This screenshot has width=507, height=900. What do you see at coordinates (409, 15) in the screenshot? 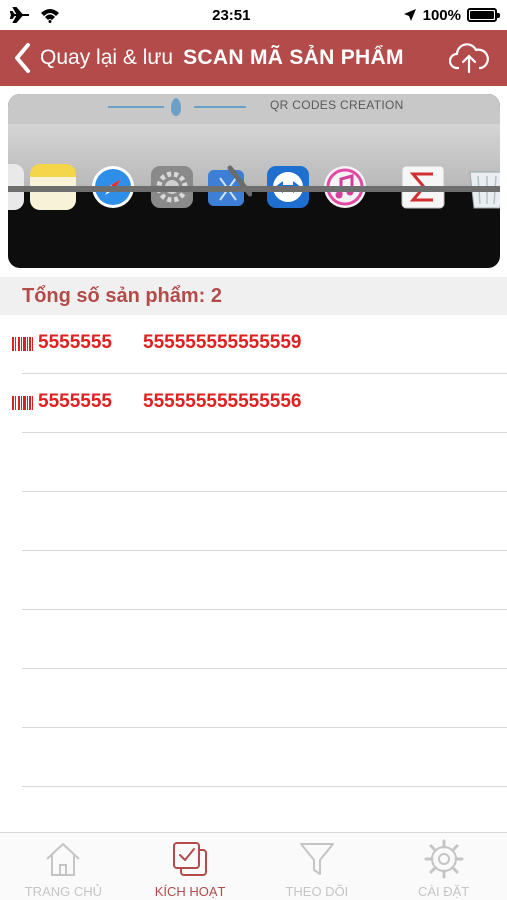
I see `location-icon` at bounding box center [409, 15].